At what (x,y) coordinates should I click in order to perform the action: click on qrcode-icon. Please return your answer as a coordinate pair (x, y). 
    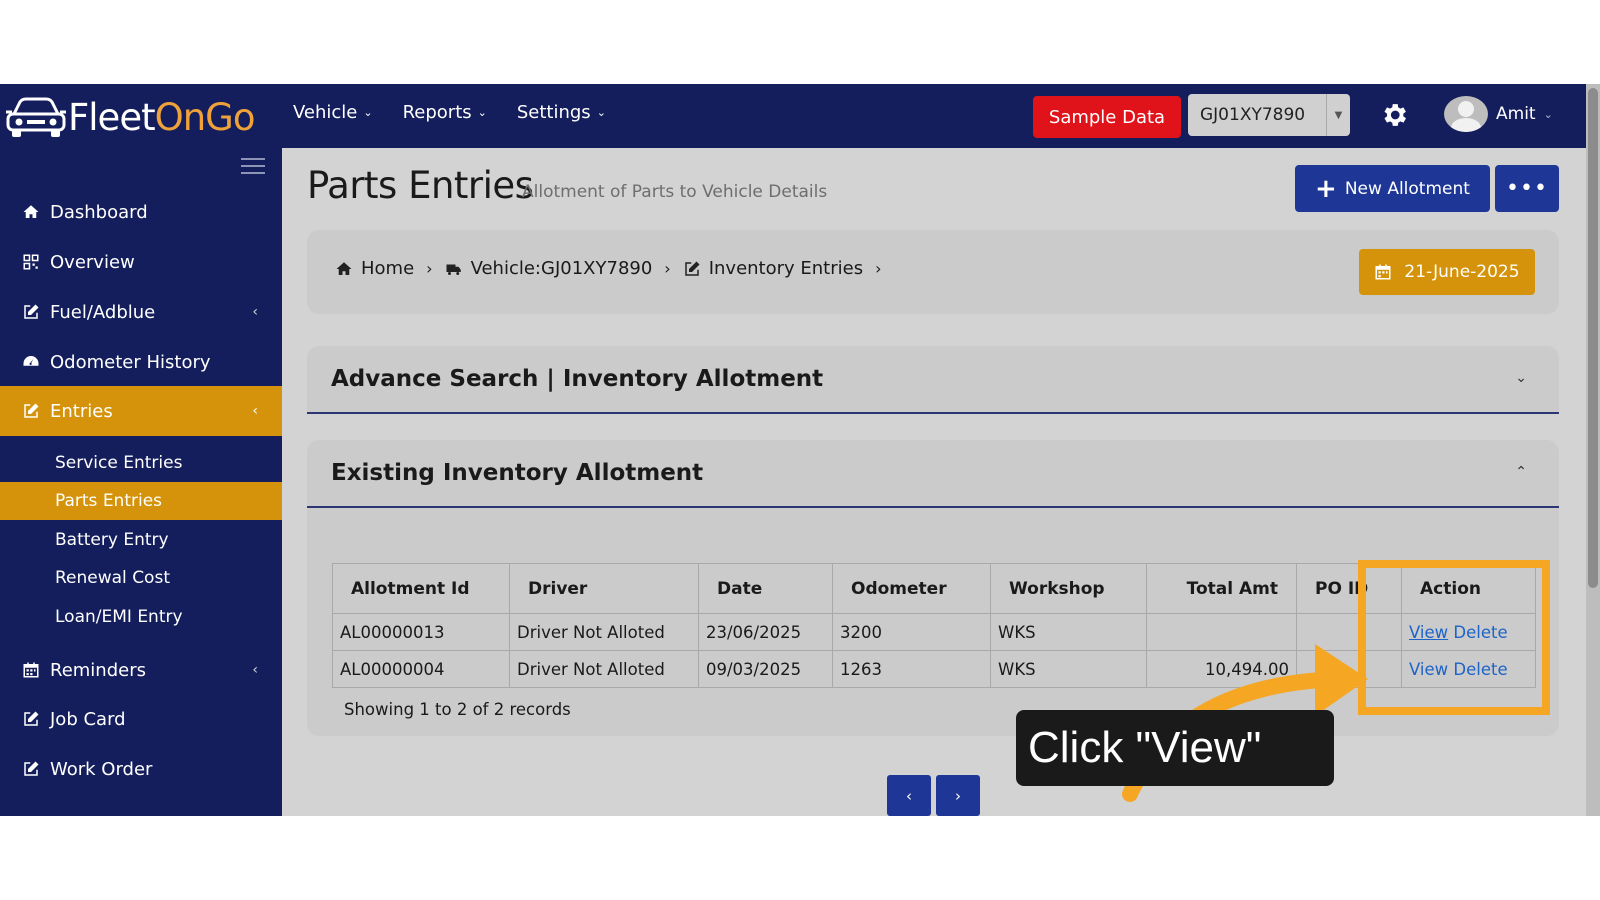
    Looking at the image, I should click on (31, 262).